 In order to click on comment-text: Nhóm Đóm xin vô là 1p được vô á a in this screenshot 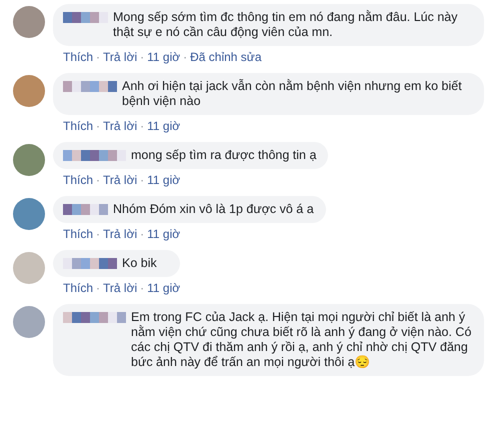, I will do `click(213, 209)`.